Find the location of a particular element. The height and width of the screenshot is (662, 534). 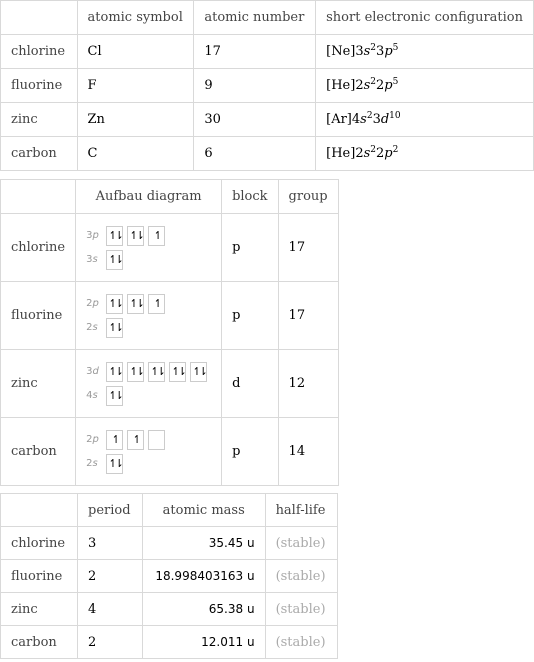

subshell-letter: d is located at coordinates (385, 119).